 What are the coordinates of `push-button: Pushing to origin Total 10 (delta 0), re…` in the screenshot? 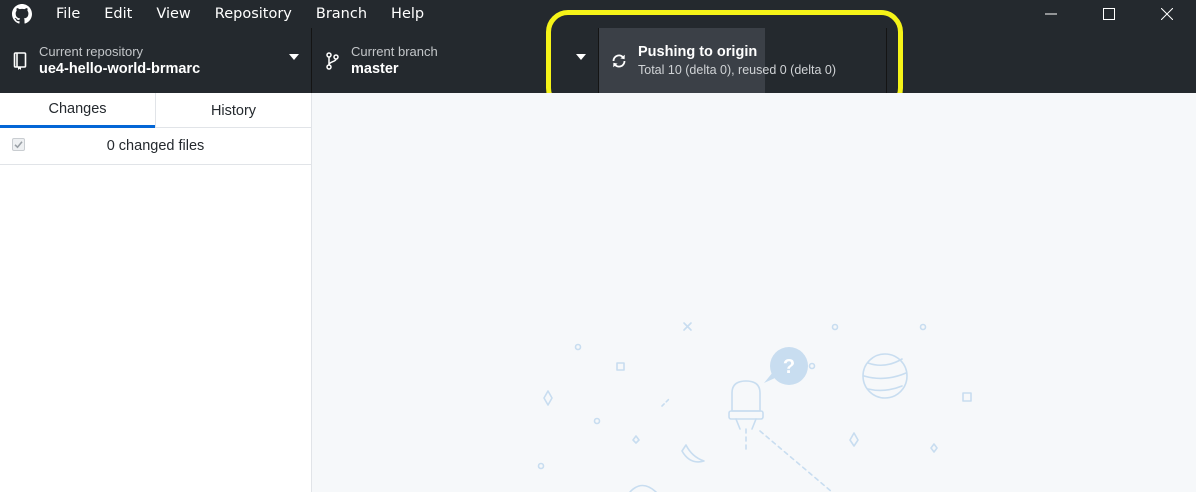 It's located at (743, 60).